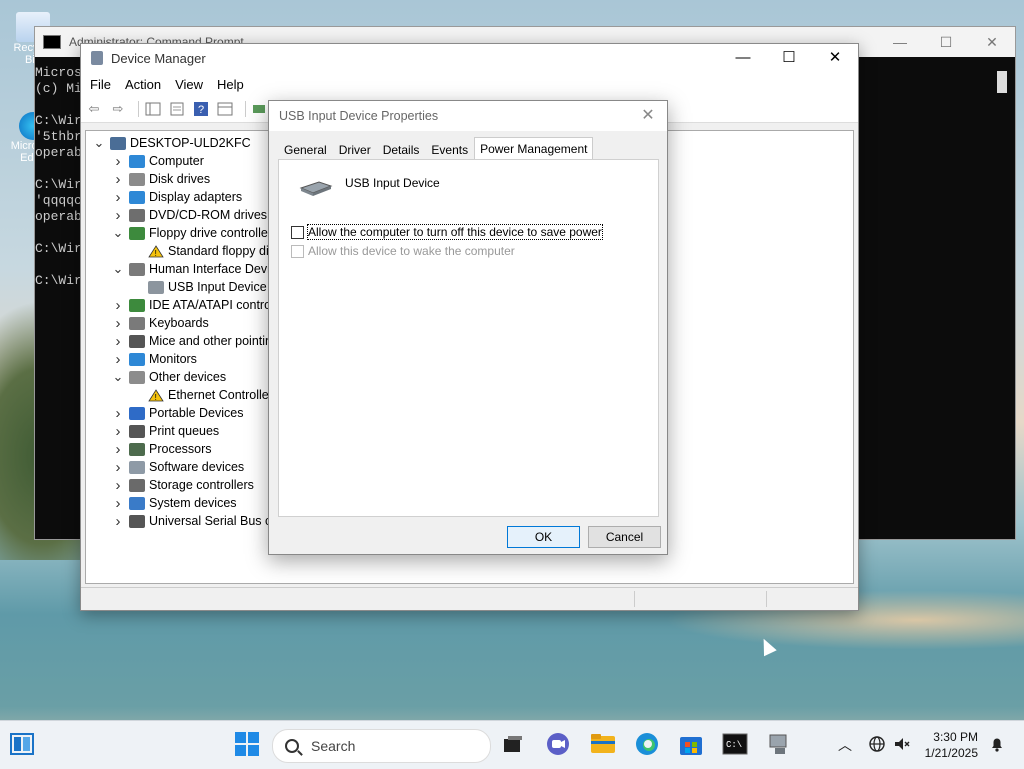 This screenshot has height=769, width=1024. Describe the element at coordinates (946, 42) in the screenshot. I see `cmd-maximize-button: ☐` at that location.